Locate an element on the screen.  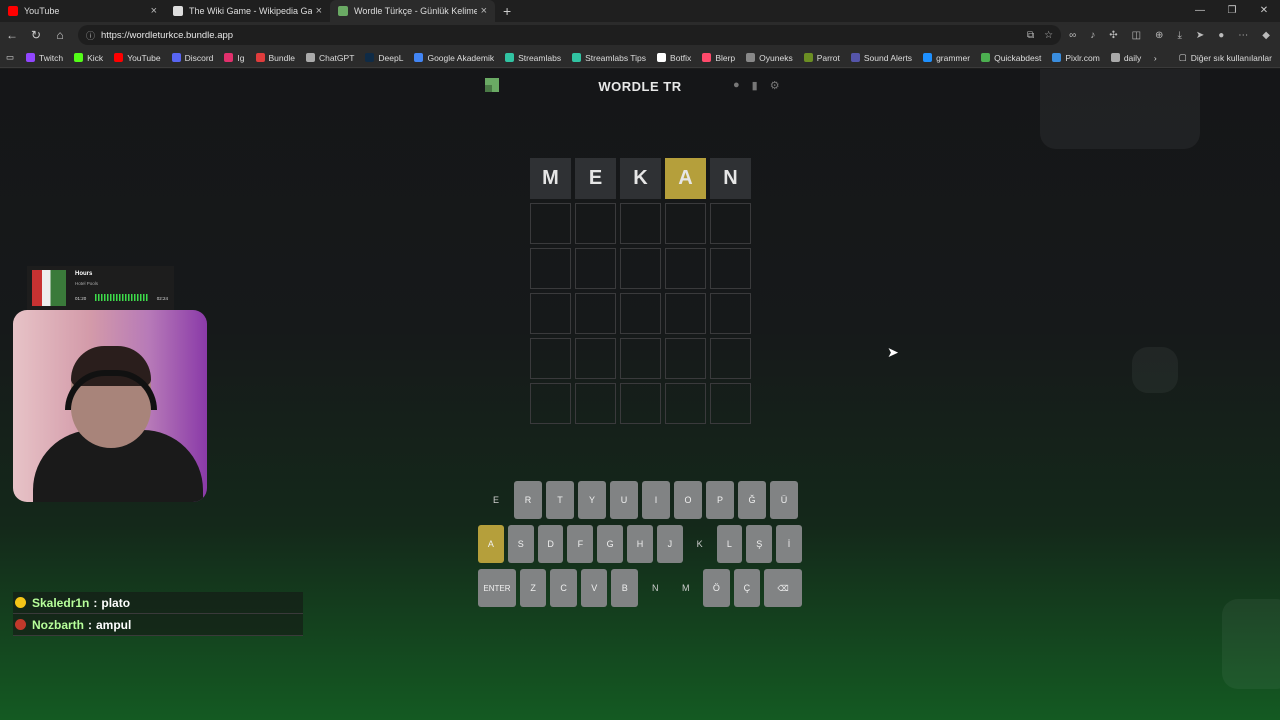
keyboard-key: A is located at coordinates (491, 544).